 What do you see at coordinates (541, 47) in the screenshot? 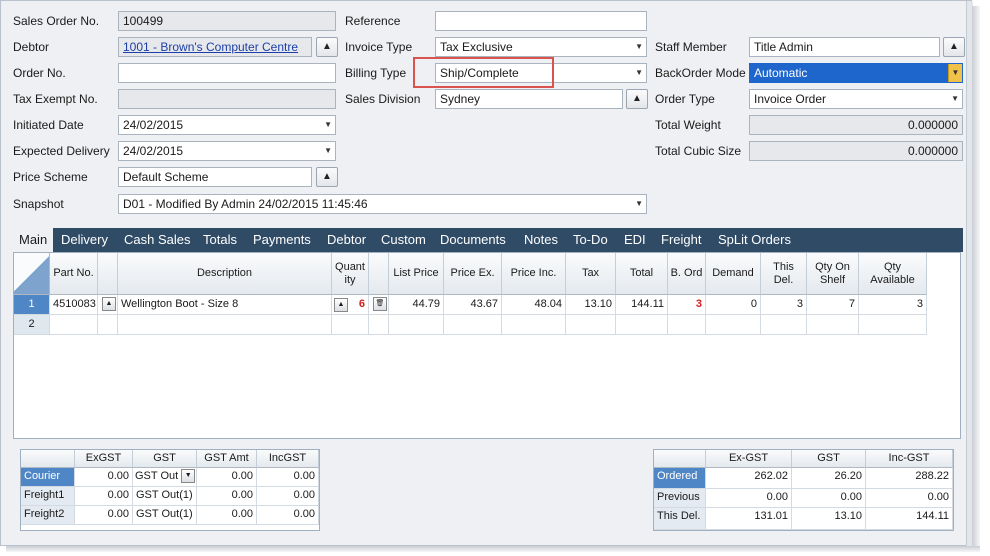
I see `invoice-type-select: Tax Exclusive ▼` at bounding box center [541, 47].